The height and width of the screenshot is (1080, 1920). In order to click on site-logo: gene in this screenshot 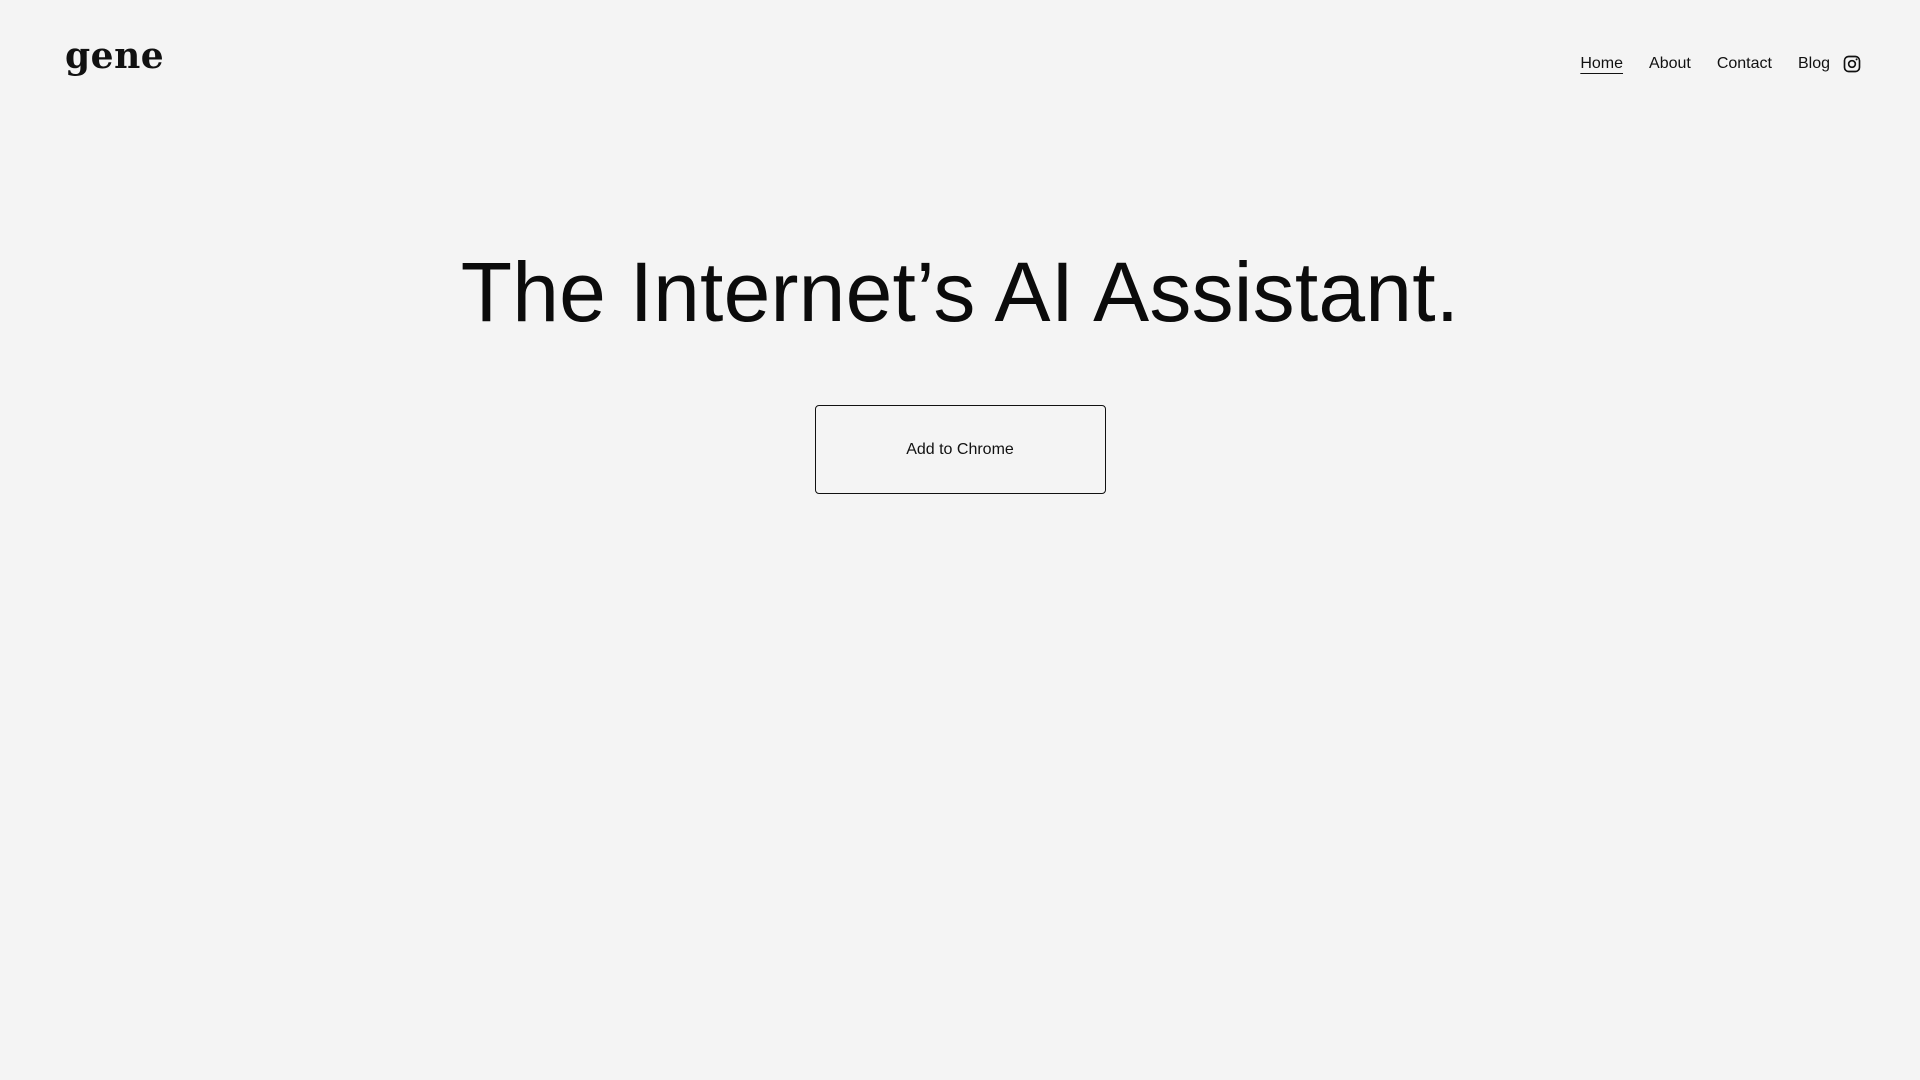, I will do `click(114, 56)`.